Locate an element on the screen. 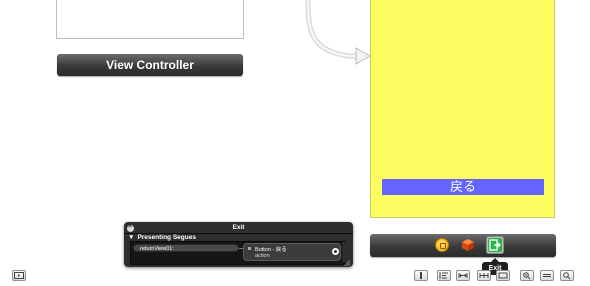 The height and width of the screenshot is (286, 590). resize-icon is located at coordinates (503, 275).